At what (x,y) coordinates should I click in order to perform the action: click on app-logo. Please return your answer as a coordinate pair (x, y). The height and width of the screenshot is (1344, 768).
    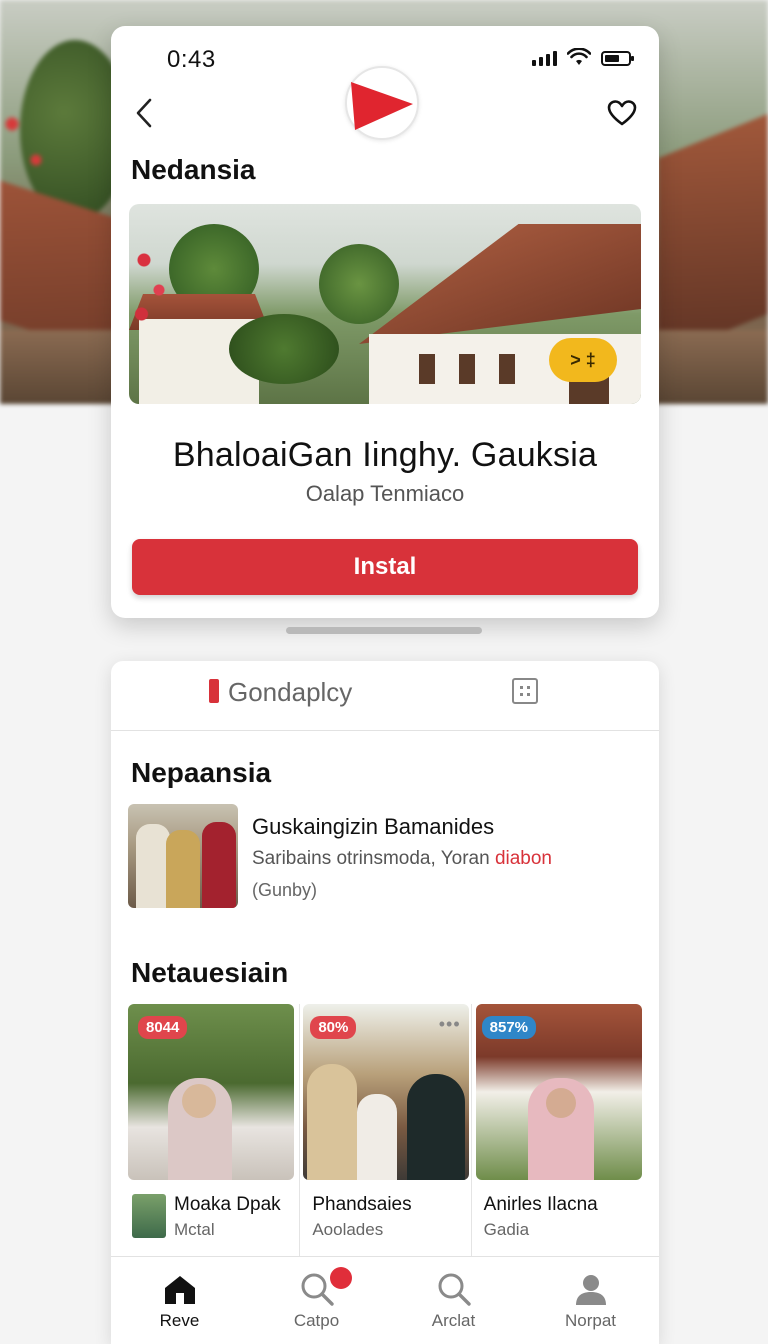
    Looking at the image, I should click on (382, 103).